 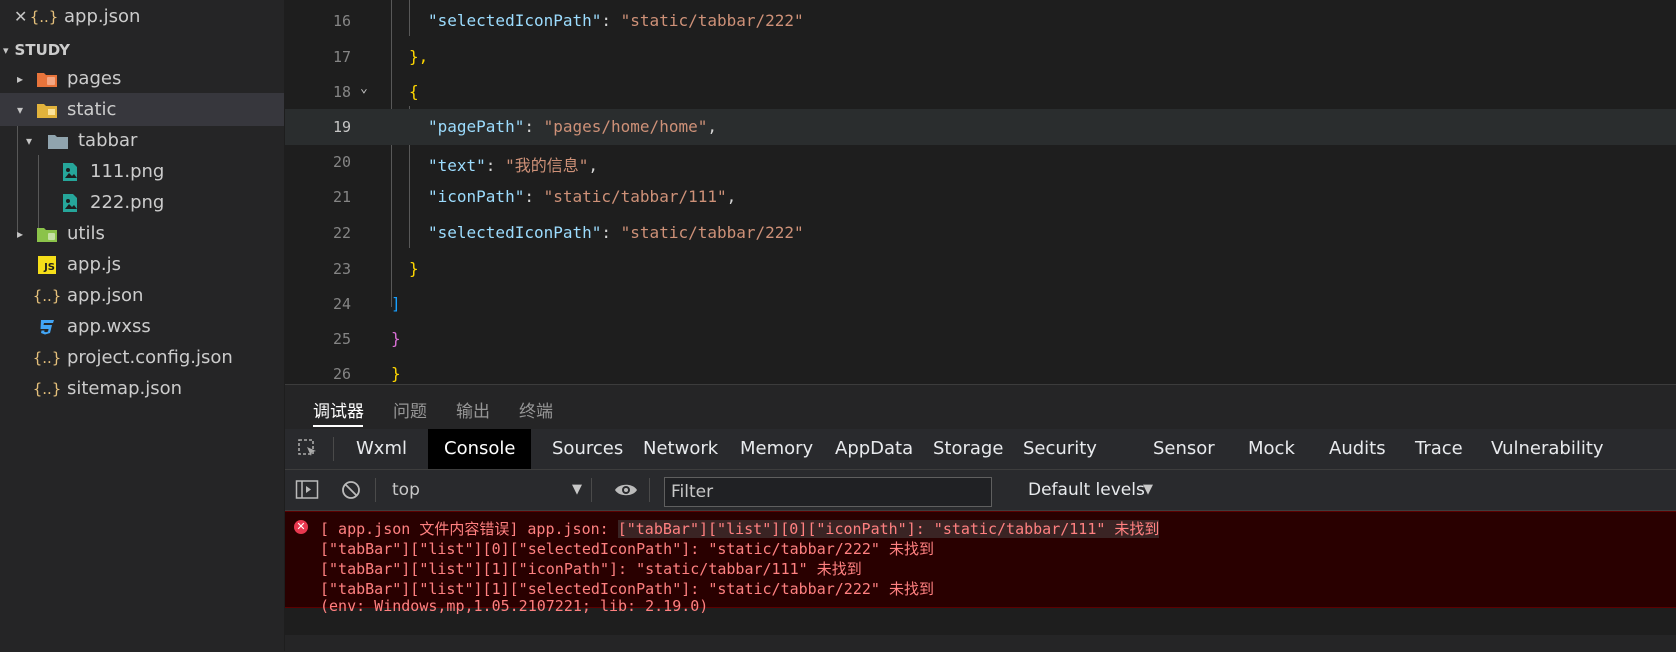 What do you see at coordinates (21, 16) in the screenshot?
I see `close-icon: ✕` at bounding box center [21, 16].